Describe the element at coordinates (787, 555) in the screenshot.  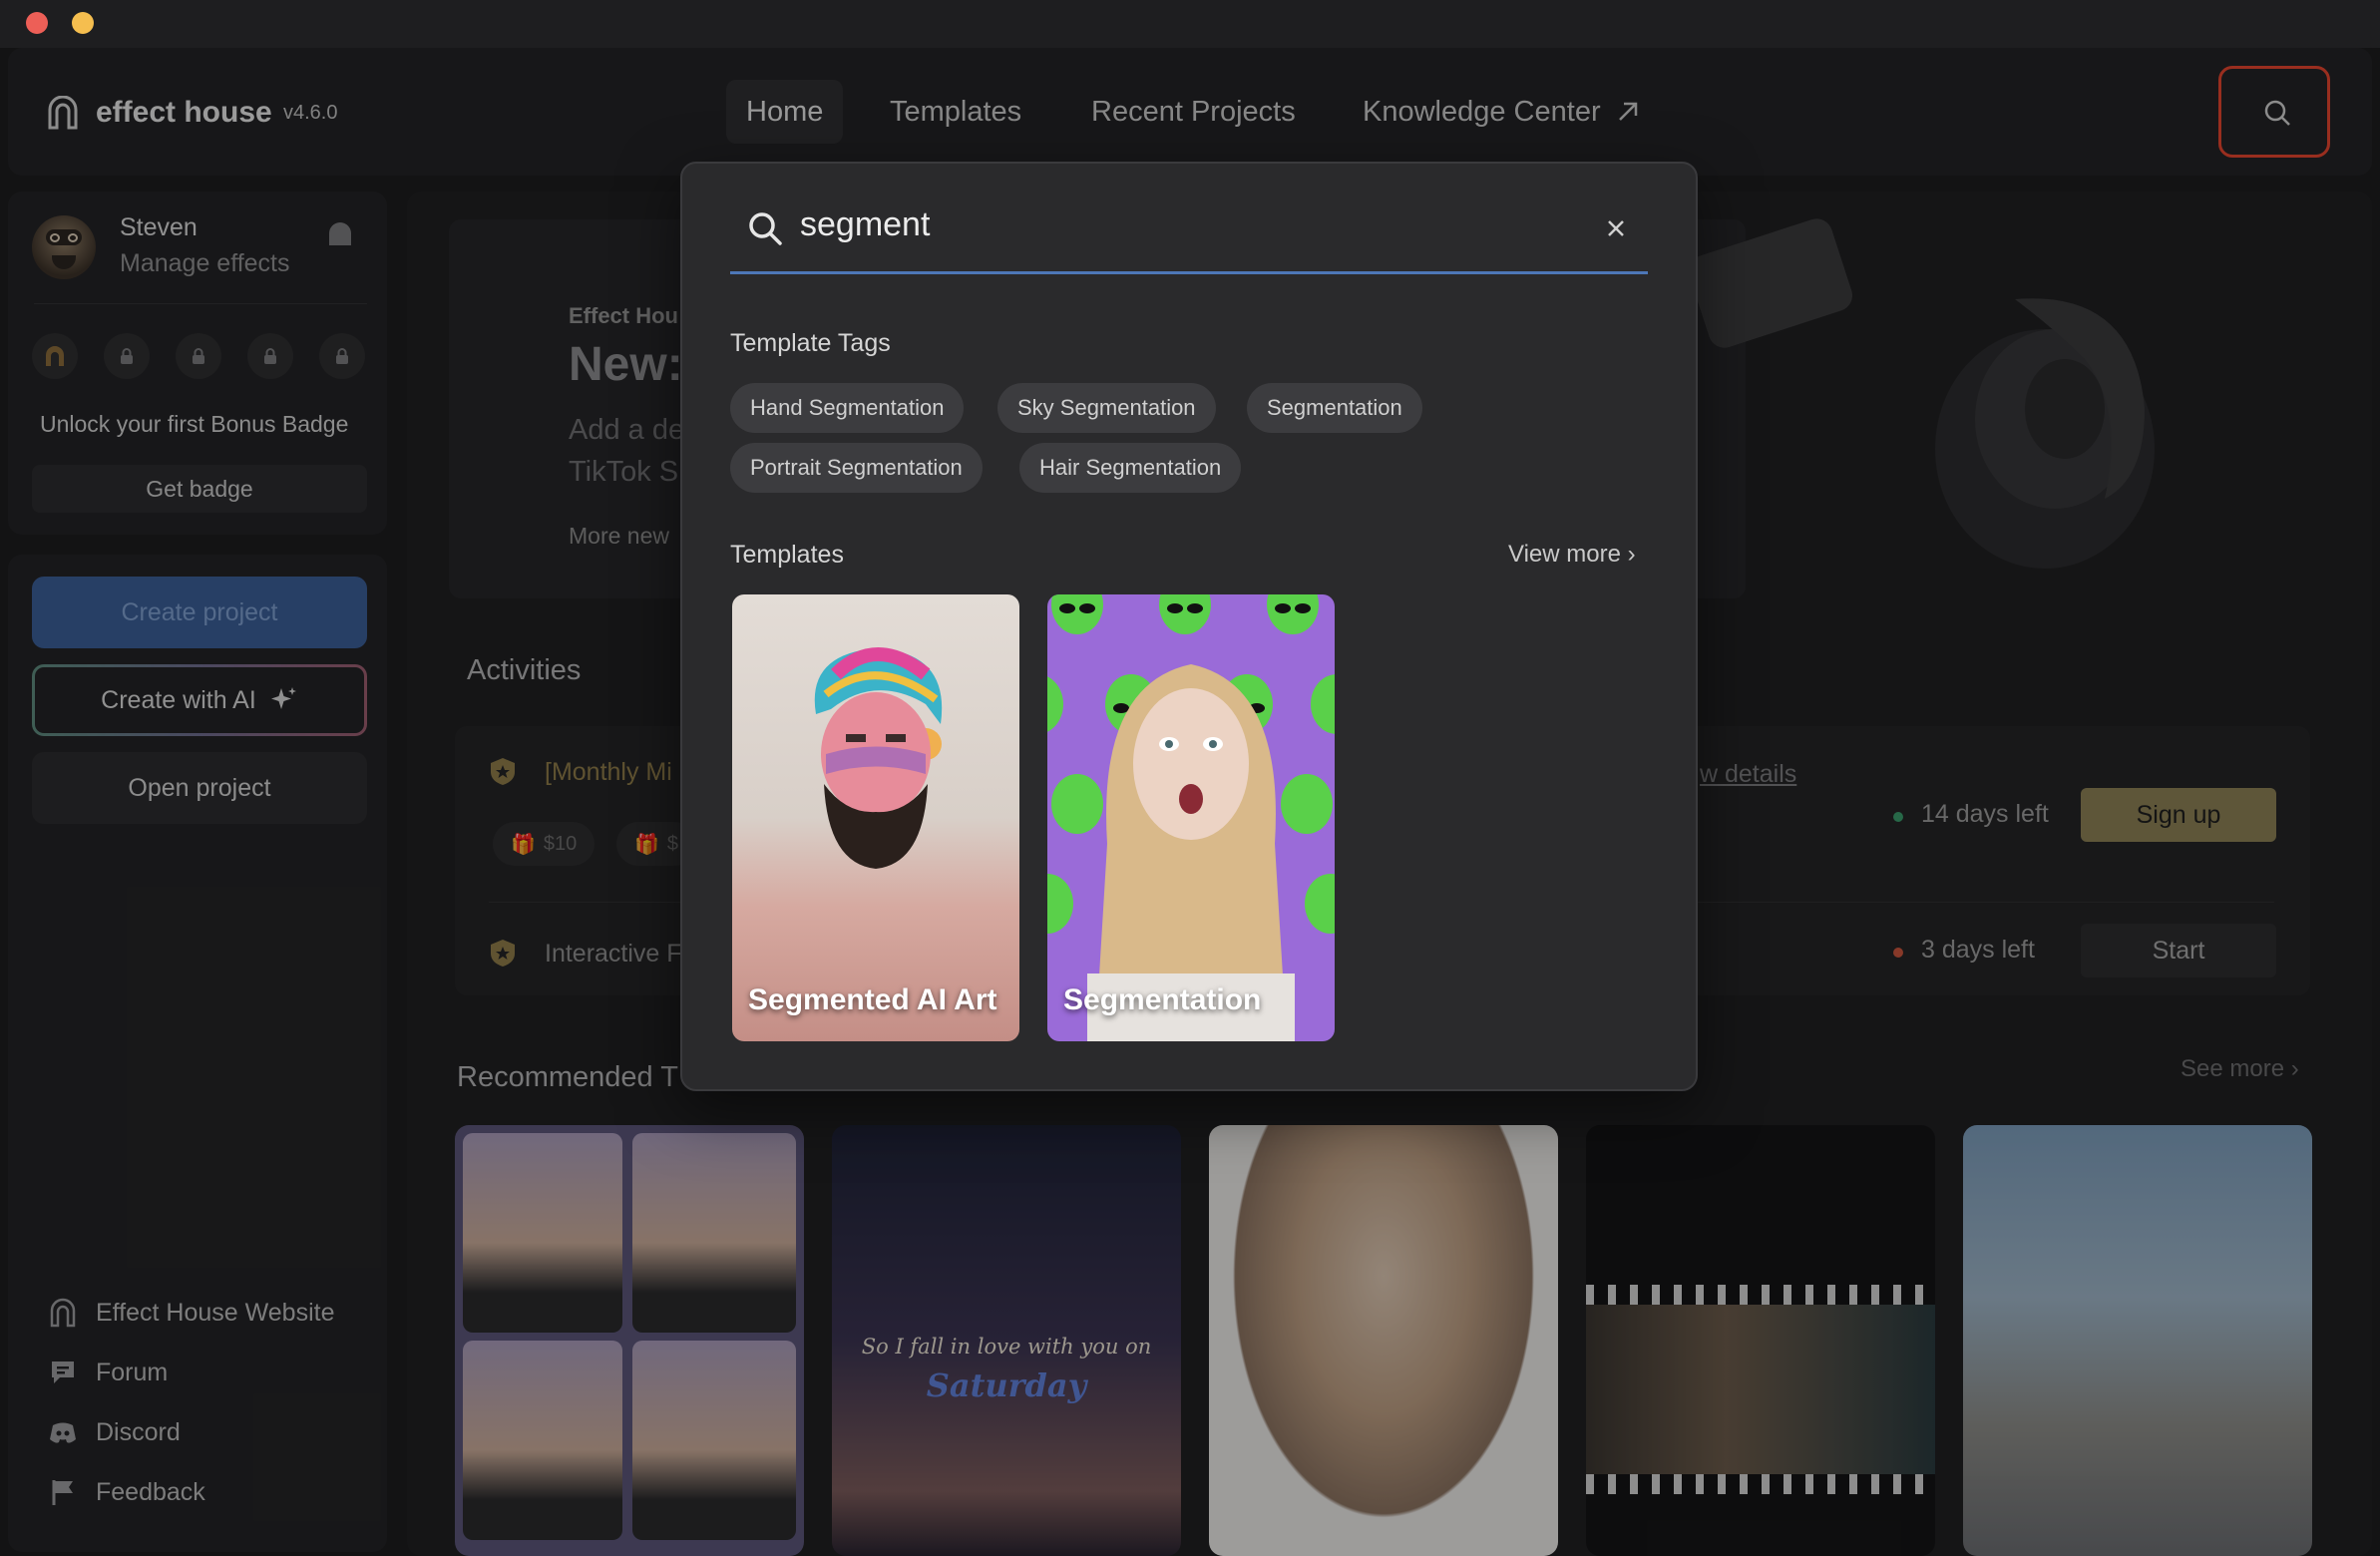
I see `templates-label: Templates` at that location.